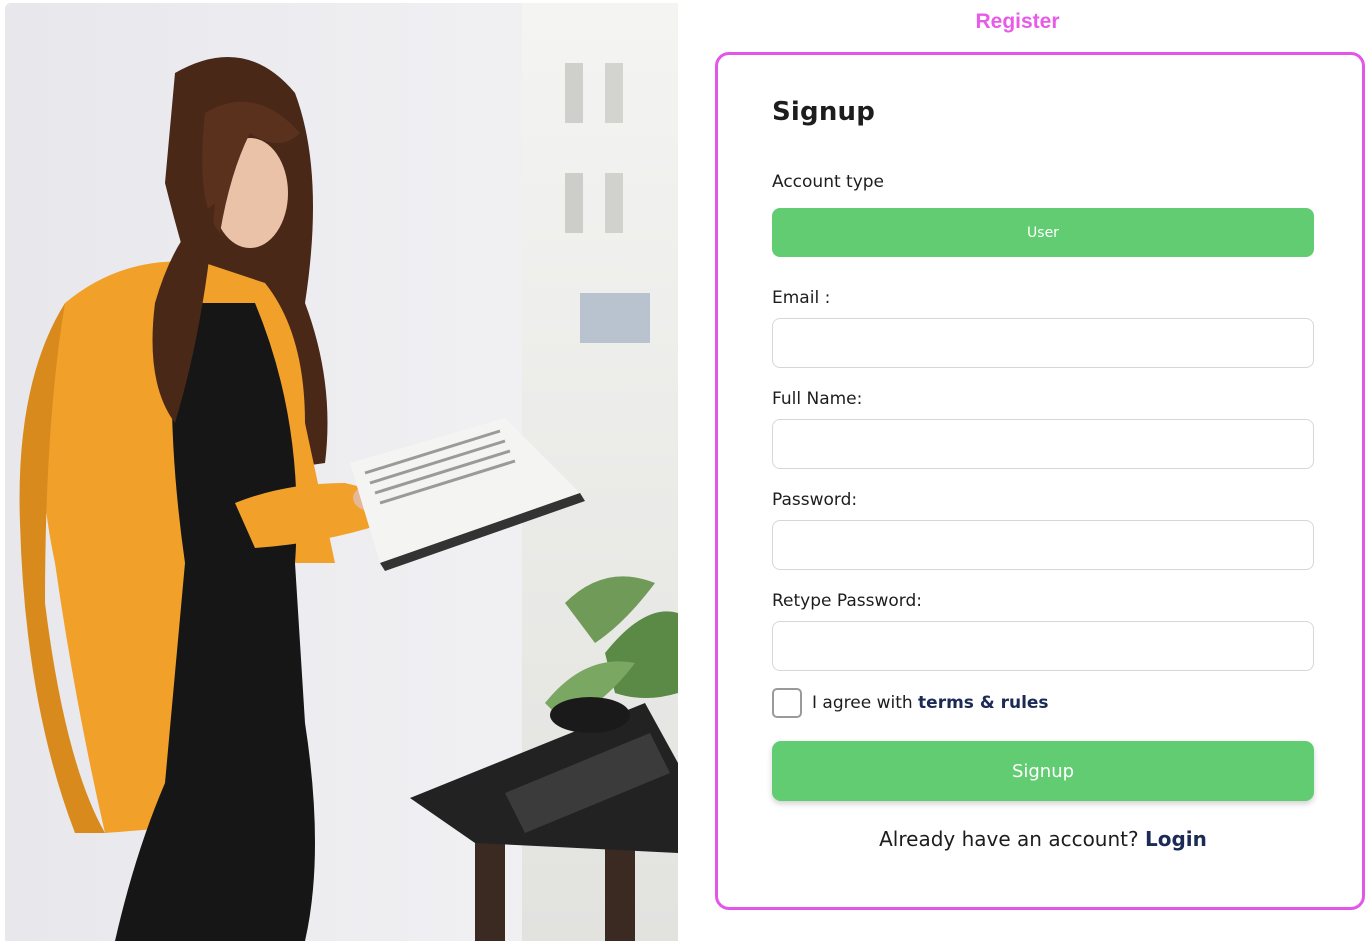  I want to click on signup-button: Signup, so click(1043, 771).